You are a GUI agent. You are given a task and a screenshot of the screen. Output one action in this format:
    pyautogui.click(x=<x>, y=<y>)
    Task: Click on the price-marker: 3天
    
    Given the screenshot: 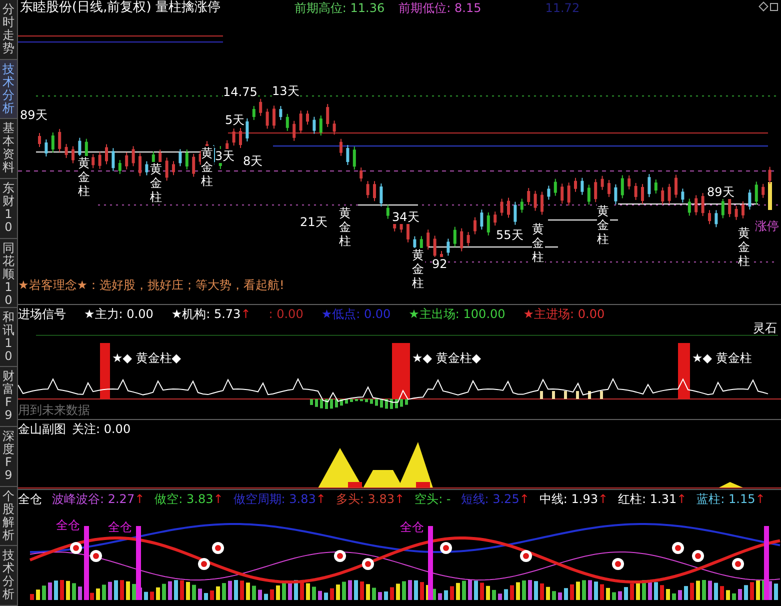 What is the action you would take?
    pyautogui.click(x=225, y=156)
    